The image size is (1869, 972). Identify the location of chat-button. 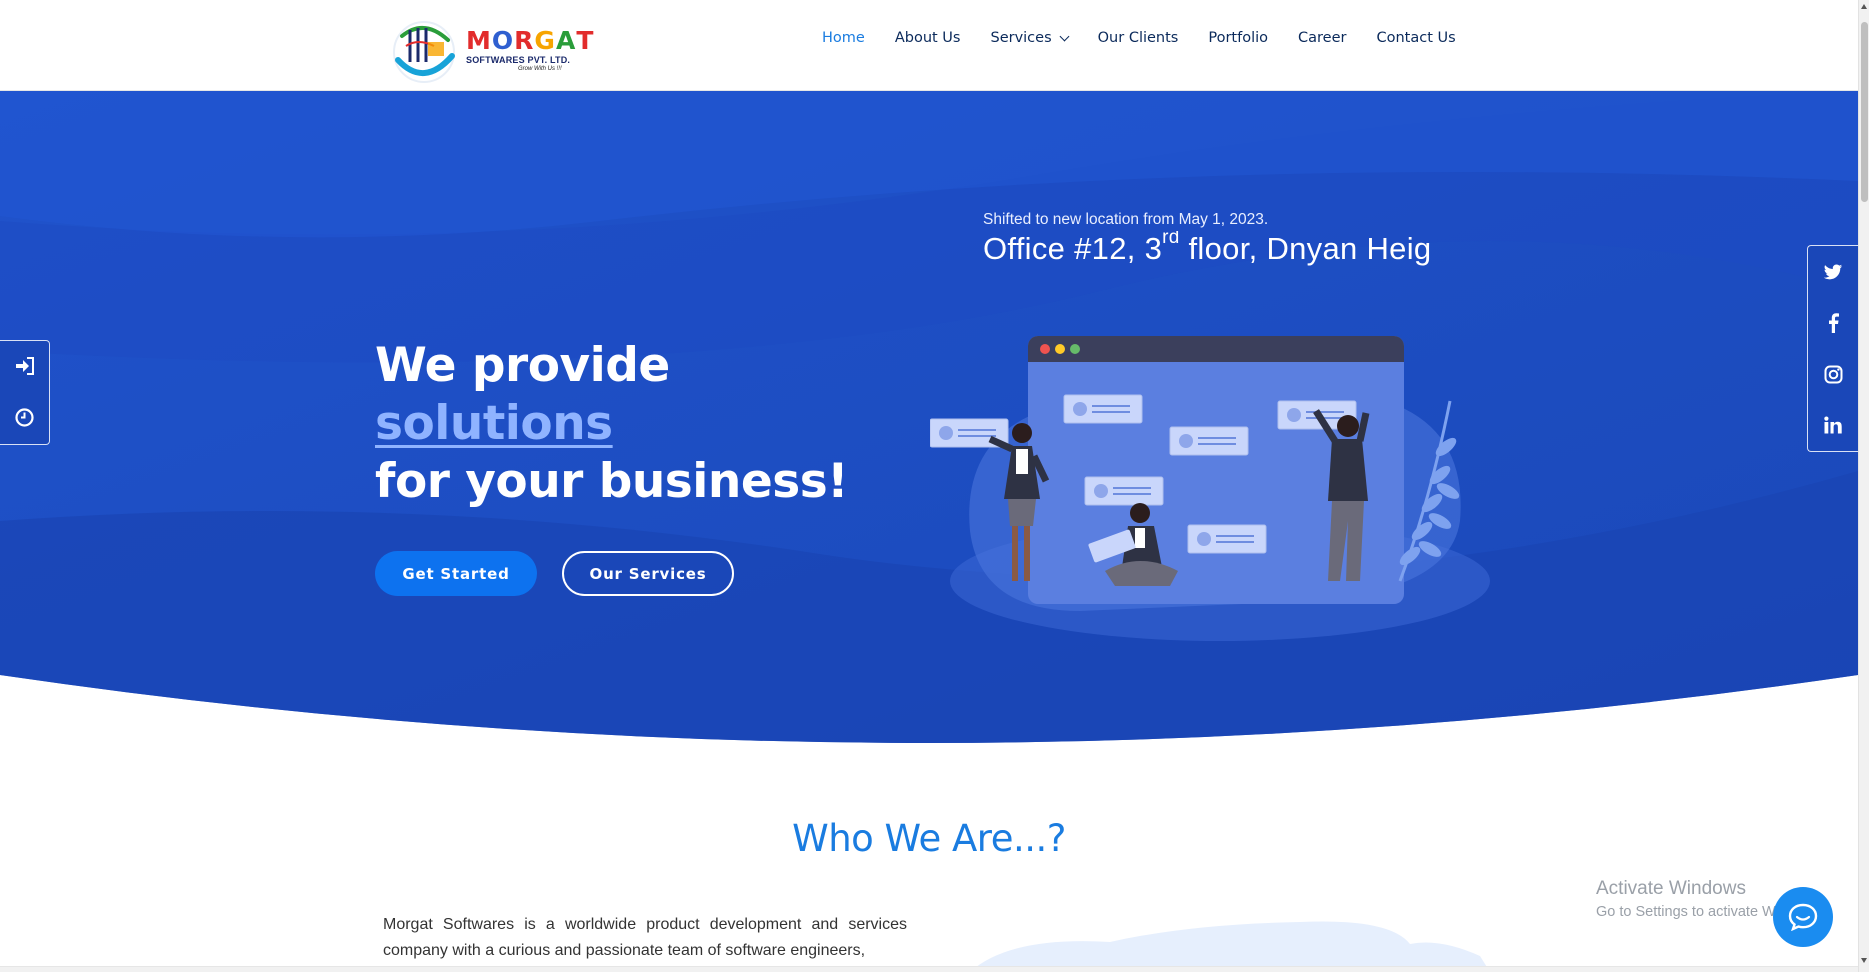
(1803, 917).